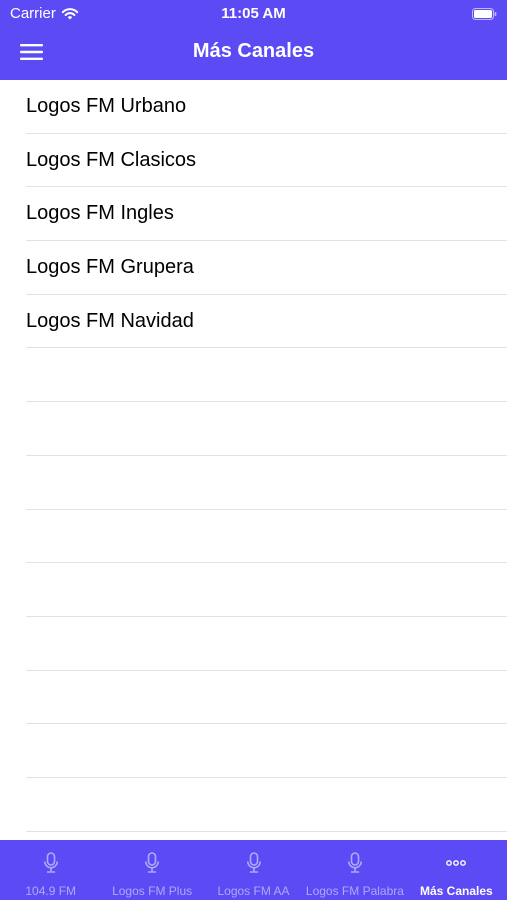 Image resolution: width=507 pixels, height=900 pixels. Describe the element at coordinates (266, 322) in the screenshot. I see `list-item: Logos FM Navidad` at that location.